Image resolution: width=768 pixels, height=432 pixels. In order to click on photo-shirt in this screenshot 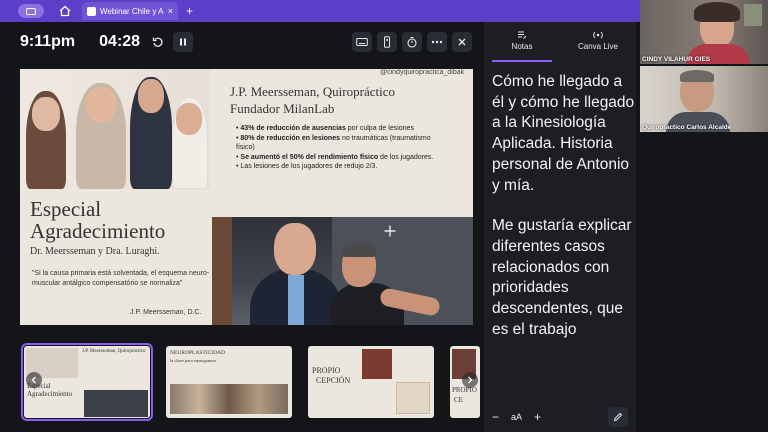, I will do `click(296, 300)`.